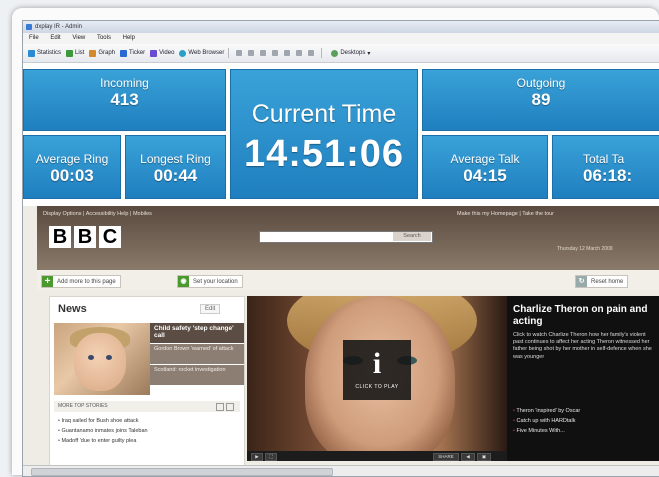  What do you see at coordinates (607, 281) in the screenshot?
I see `reset-label: Reset home` at bounding box center [607, 281].